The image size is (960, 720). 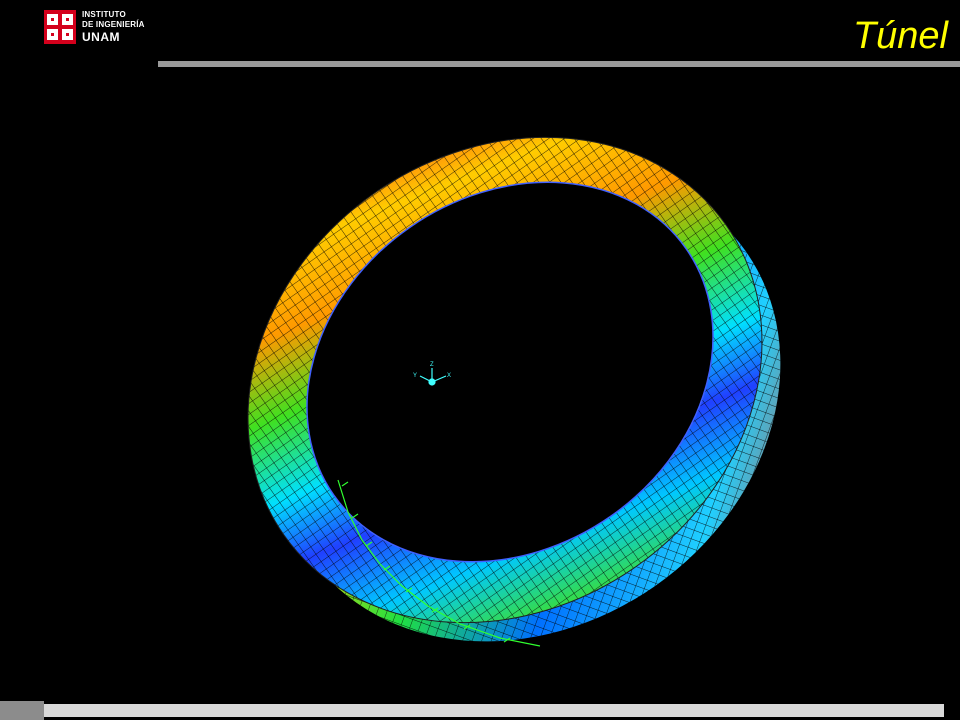 I want to click on slide-header: INSTITUTO DE INGENIERÍA UNAM Túnel, so click(x=480, y=36).